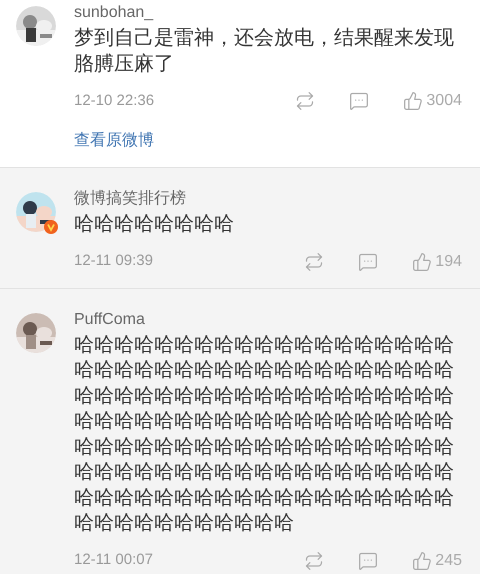  I want to click on view-original-link: 查看原微博, so click(114, 141).